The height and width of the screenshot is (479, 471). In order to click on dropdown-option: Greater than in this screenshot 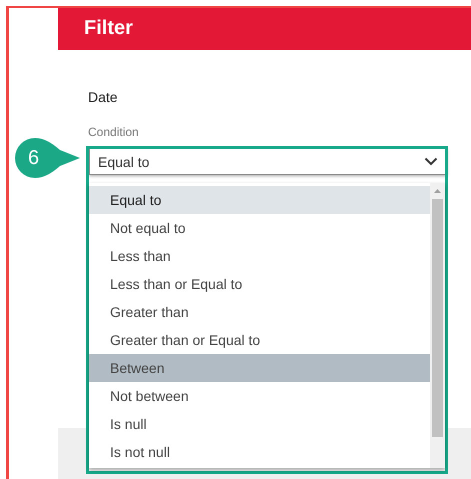, I will do `click(259, 312)`.